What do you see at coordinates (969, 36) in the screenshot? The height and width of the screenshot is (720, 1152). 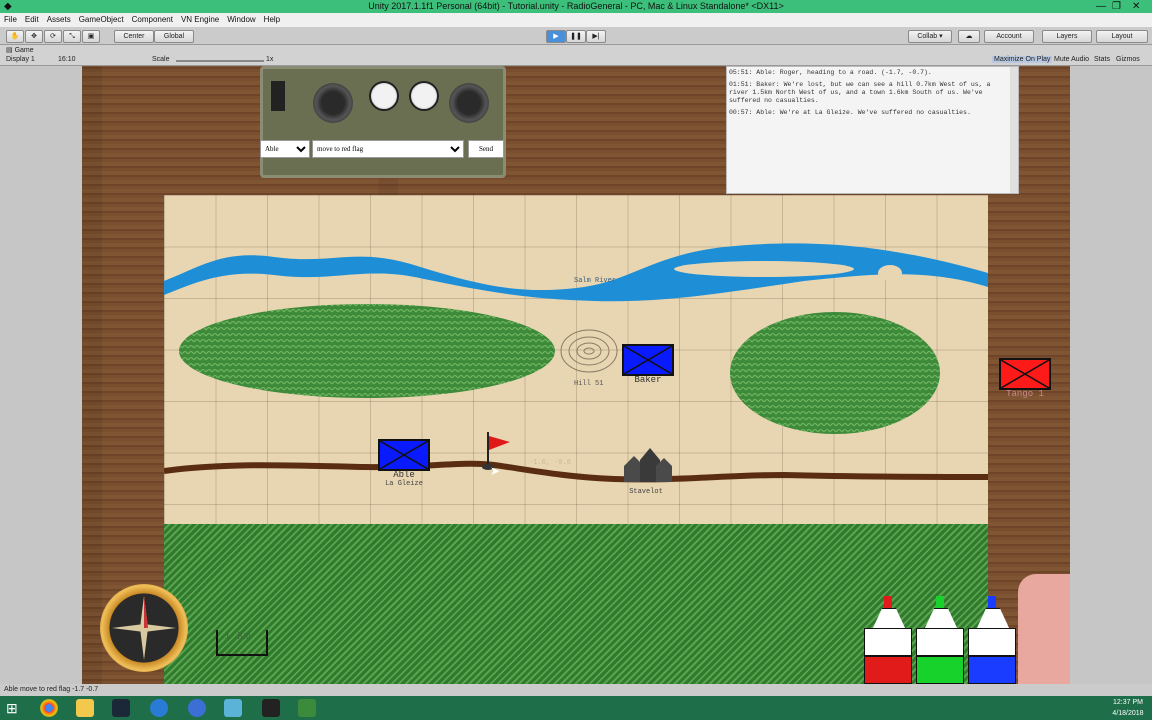 I see `cloud-icon: ☁` at bounding box center [969, 36].